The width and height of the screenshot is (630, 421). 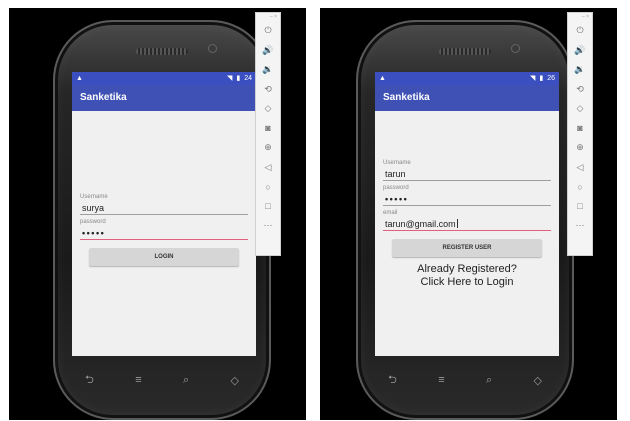 I want to click on email-field: tarun@gmail.com, so click(x=467, y=223).